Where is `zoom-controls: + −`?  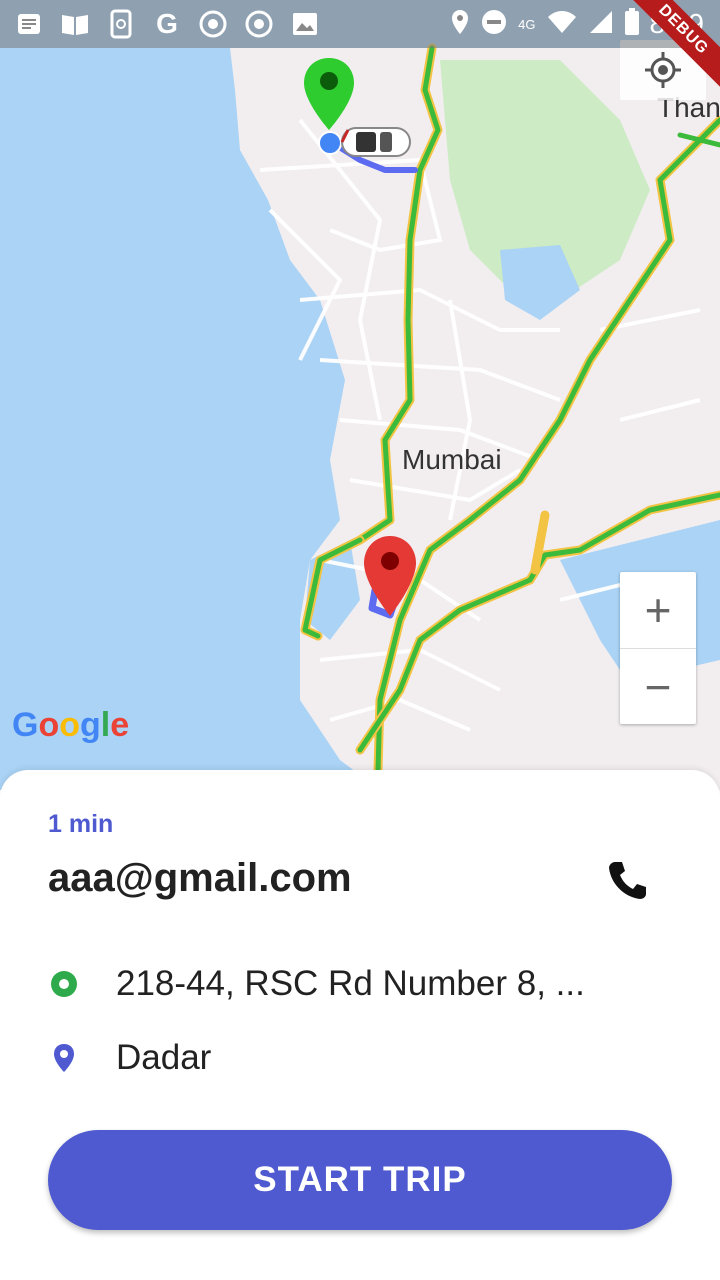
zoom-controls: + − is located at coordinates (658, 648).